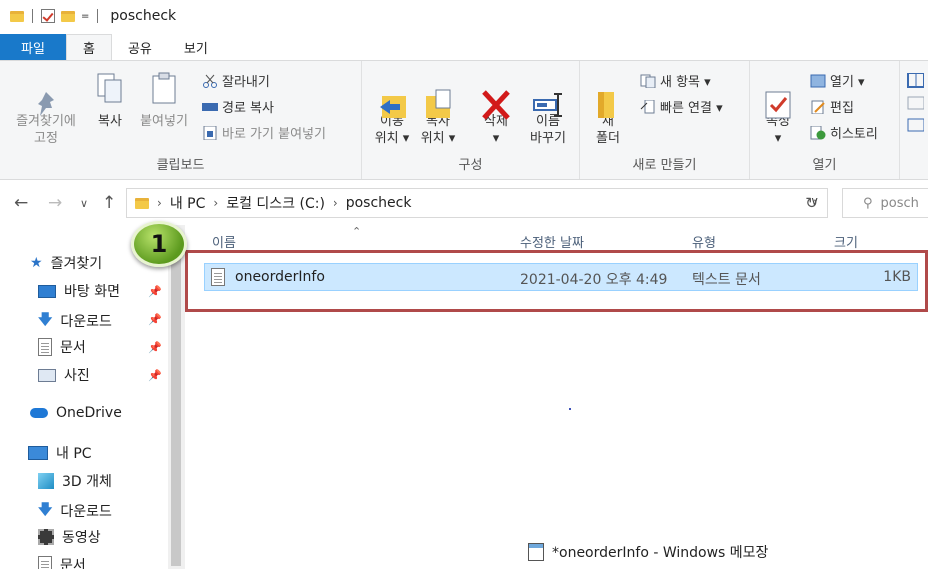 Image resolution: width=928 pixels, height=569 pixels. What do you see at coordinates (38, 453) in the screenshot?
I see `computer-icon` at bounding box center [38, 453].